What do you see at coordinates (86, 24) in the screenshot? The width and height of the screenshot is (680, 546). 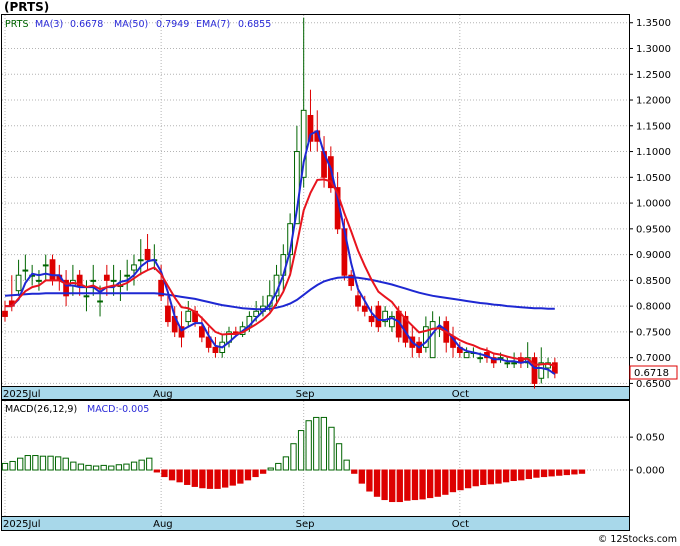 I see `legend-ma3-value: 0.6678` at bounding box center [86, 24].